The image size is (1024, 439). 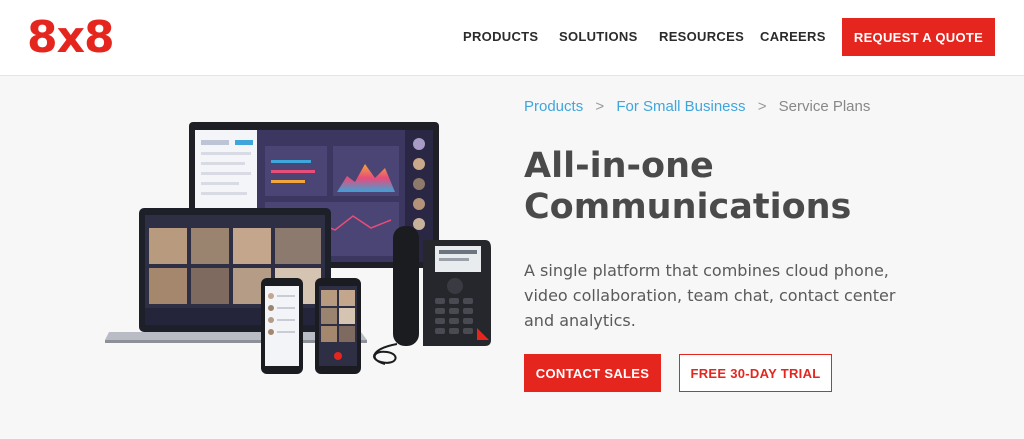 I want to click on contact-sales-button: CONTACT SALES, so click(x=592, y=373).